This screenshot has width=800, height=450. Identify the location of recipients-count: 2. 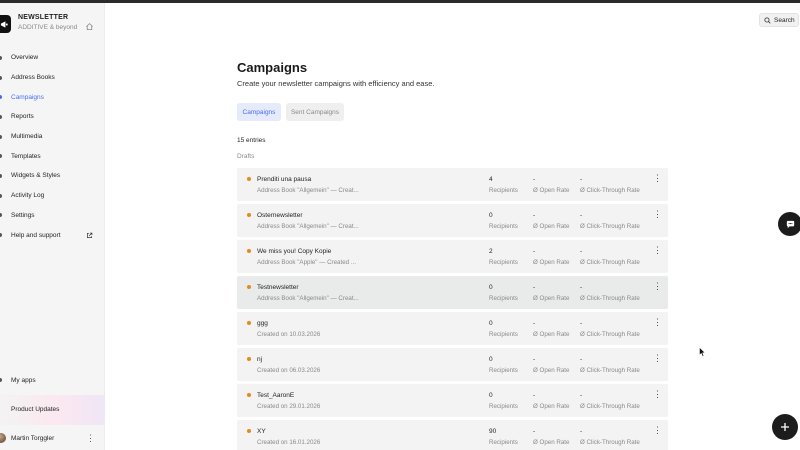
(491, 251).